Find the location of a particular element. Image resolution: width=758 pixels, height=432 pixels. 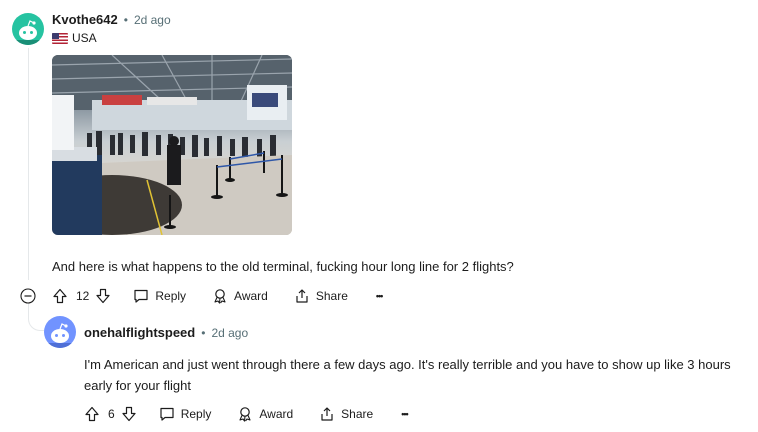

user-flair: USA is located at coordinates (74, 38).